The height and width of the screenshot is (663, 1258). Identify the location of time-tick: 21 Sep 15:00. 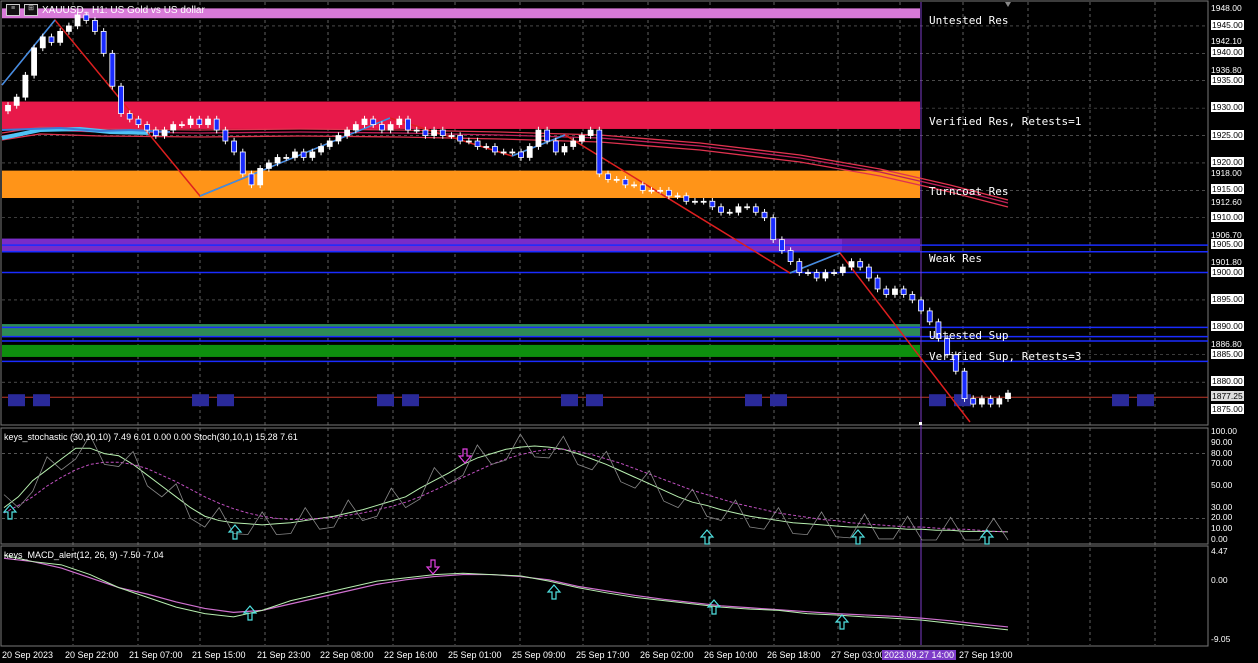
(219, 655).